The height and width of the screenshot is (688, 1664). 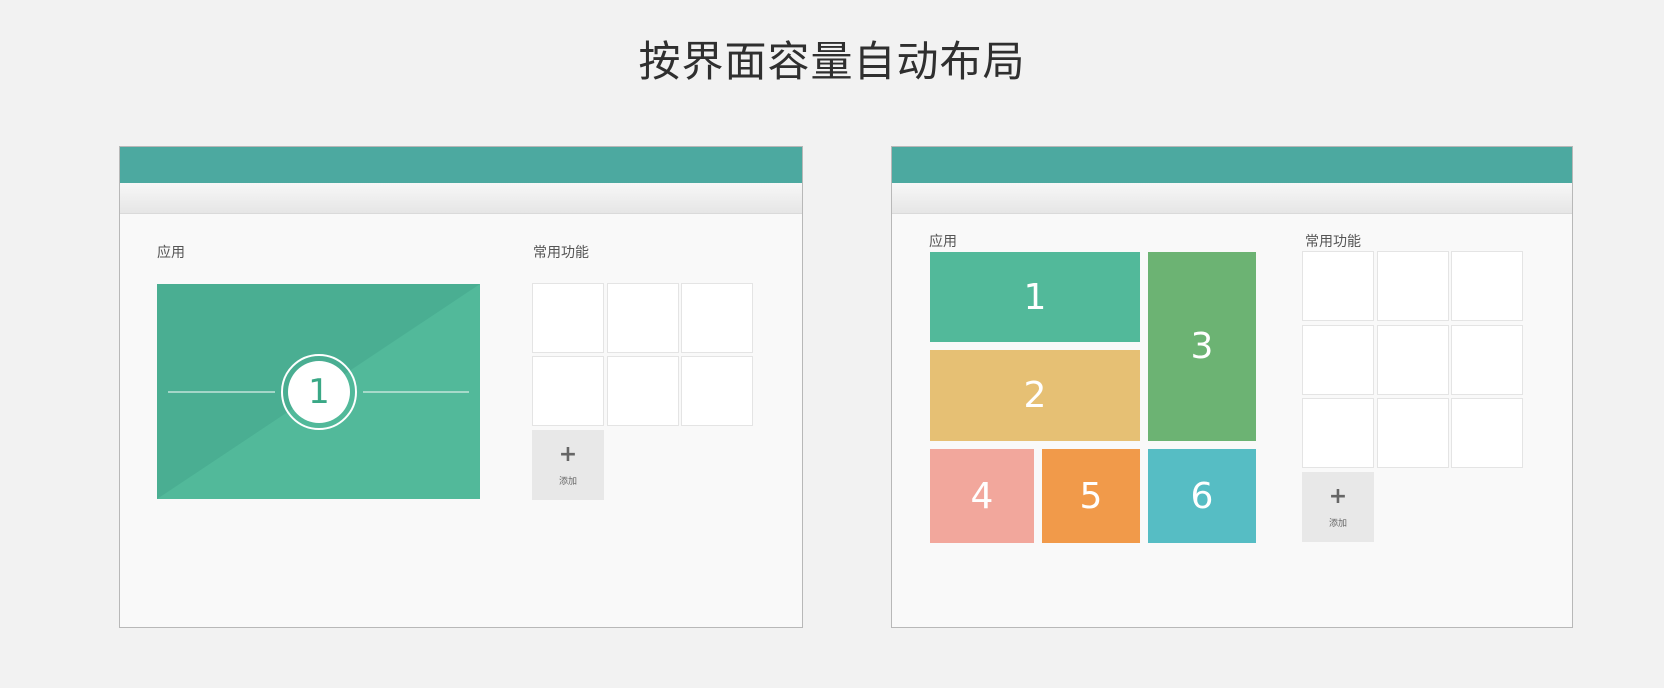 What do you see at coordinates (1035, 395) in the screenshot?
I see `app-block-2: 2` at bounding box center [1035, 395].